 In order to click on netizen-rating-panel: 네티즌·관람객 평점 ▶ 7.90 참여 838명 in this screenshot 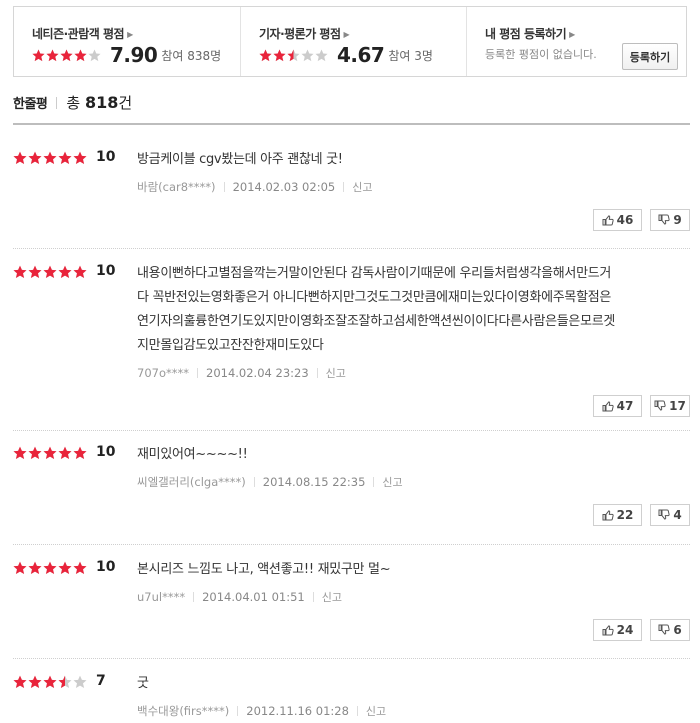, I will do `click(127, 41)`.